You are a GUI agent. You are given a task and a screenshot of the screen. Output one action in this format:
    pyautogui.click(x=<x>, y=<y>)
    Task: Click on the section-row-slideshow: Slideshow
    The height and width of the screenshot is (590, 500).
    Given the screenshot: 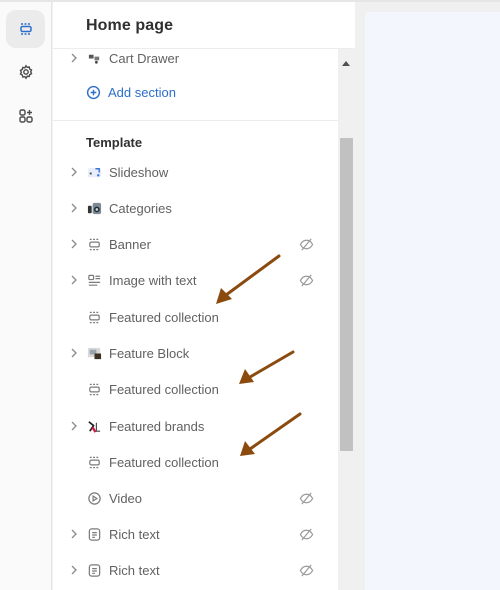 What is the action you would take?
    pyautogui.click(x=195, y=172)
    